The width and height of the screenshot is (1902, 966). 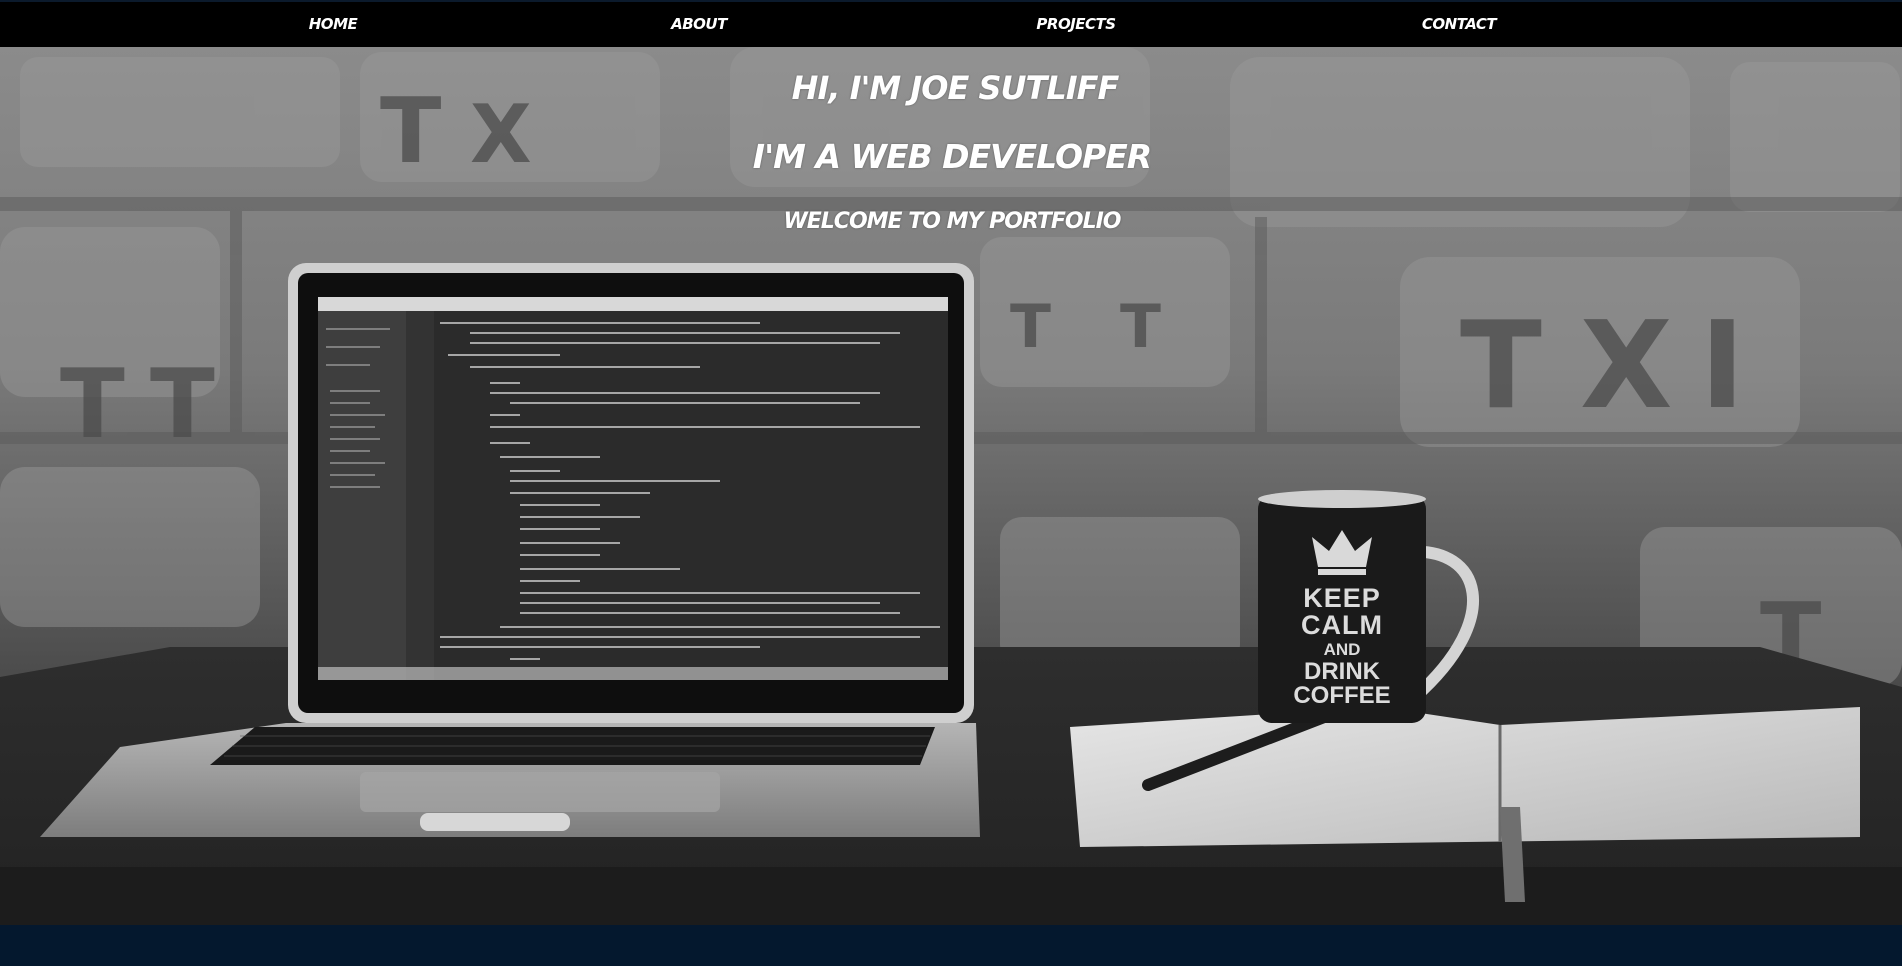 I want to click on top-navbar: HOME ABOUT PROJECTS CONTACT, so click(x=951, y=23).